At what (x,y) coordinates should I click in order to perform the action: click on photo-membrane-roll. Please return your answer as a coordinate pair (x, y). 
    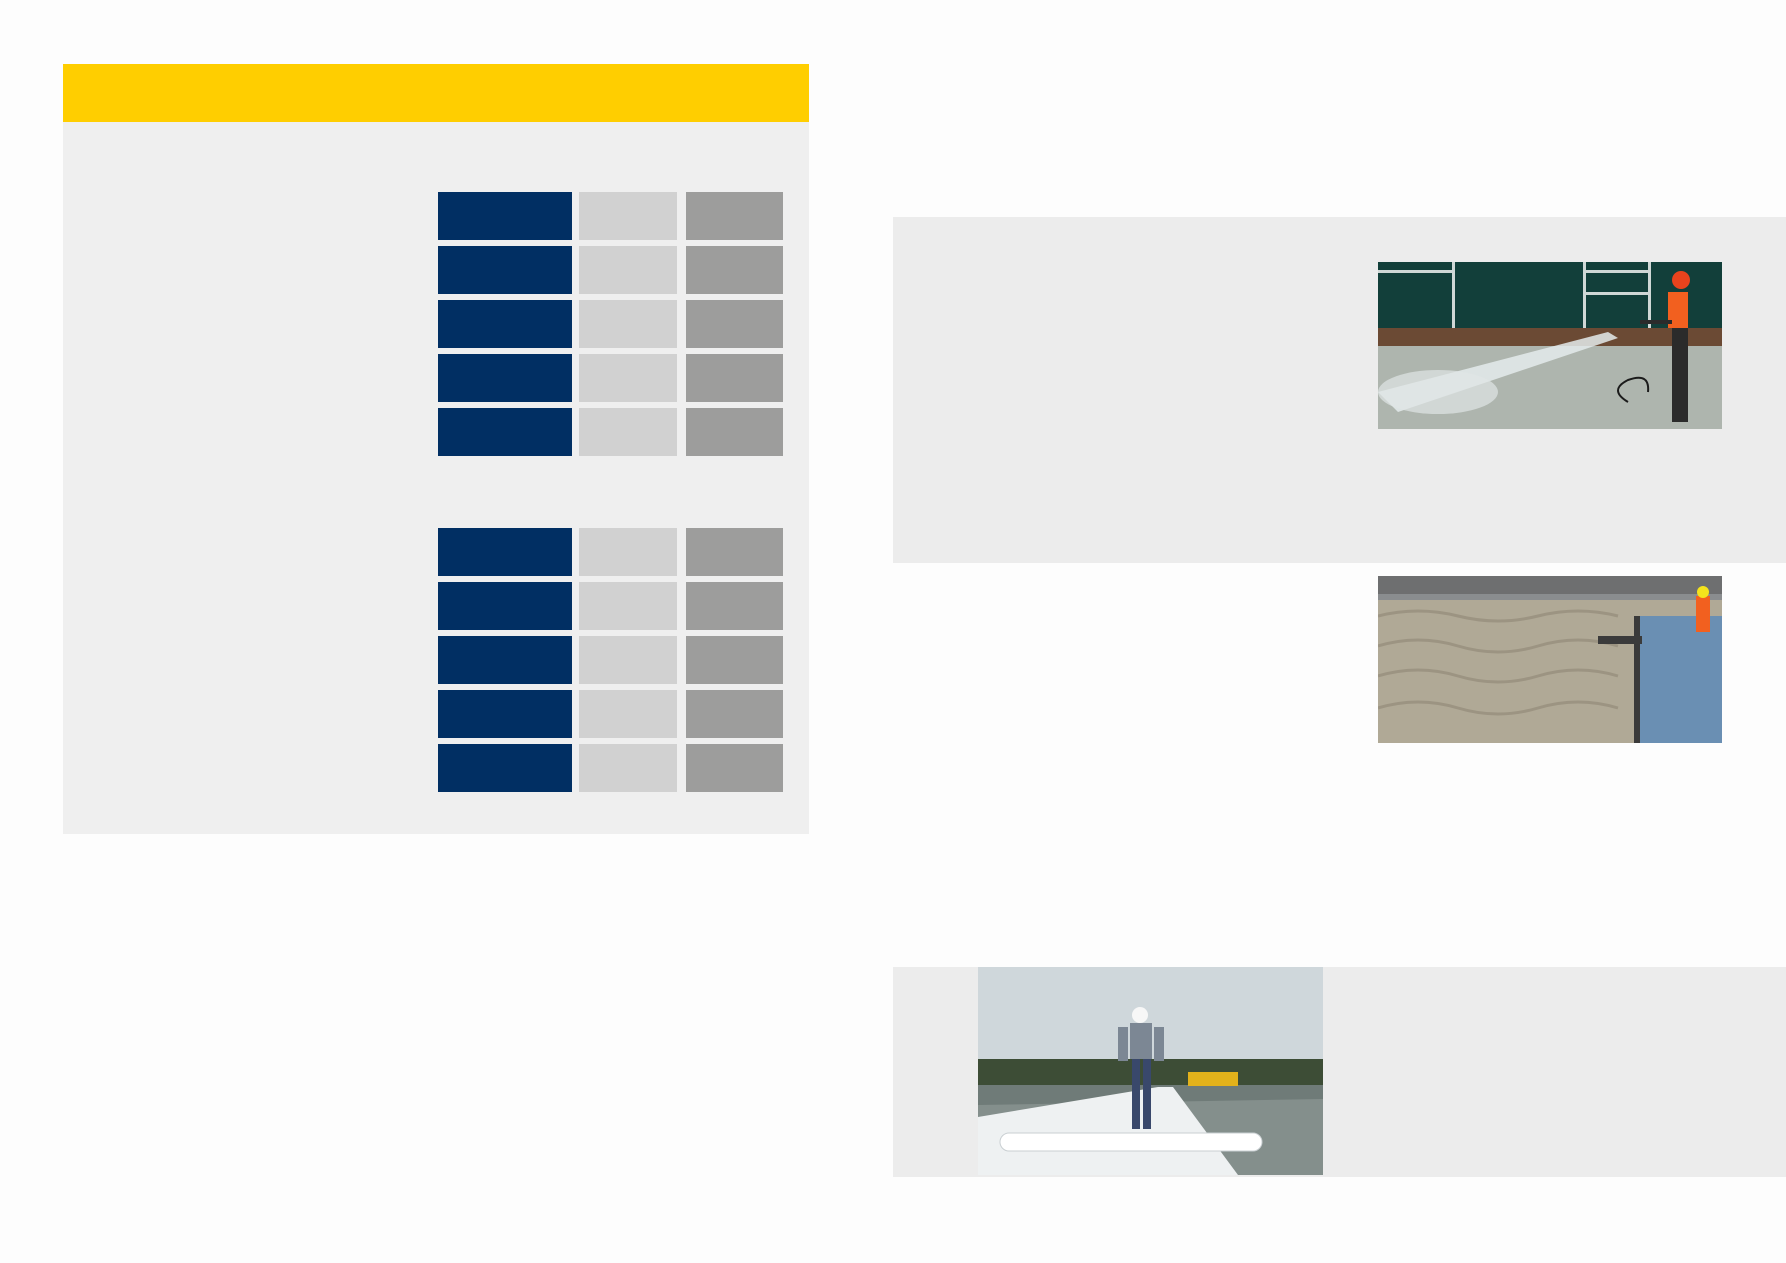
    Looking at the image, I should click on (1150, 1071).